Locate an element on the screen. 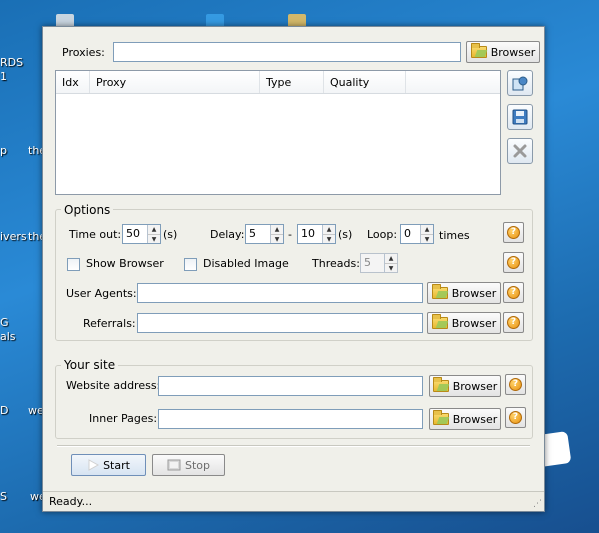 This screenshot has height=533, width=599. loop-unit: times is located at coordinates (454, 235).